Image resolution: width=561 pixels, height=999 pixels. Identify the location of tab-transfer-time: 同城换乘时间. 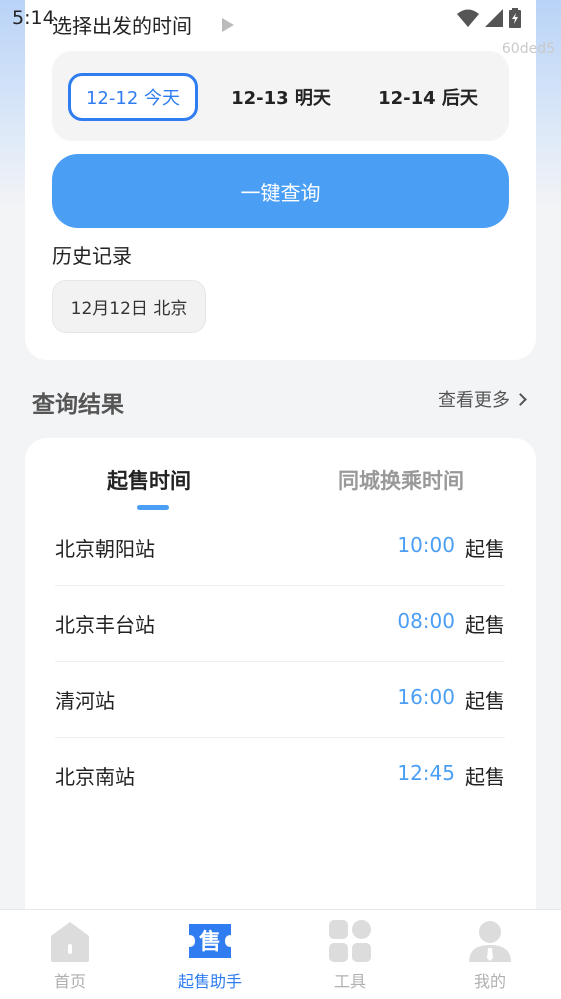
(401, 480).